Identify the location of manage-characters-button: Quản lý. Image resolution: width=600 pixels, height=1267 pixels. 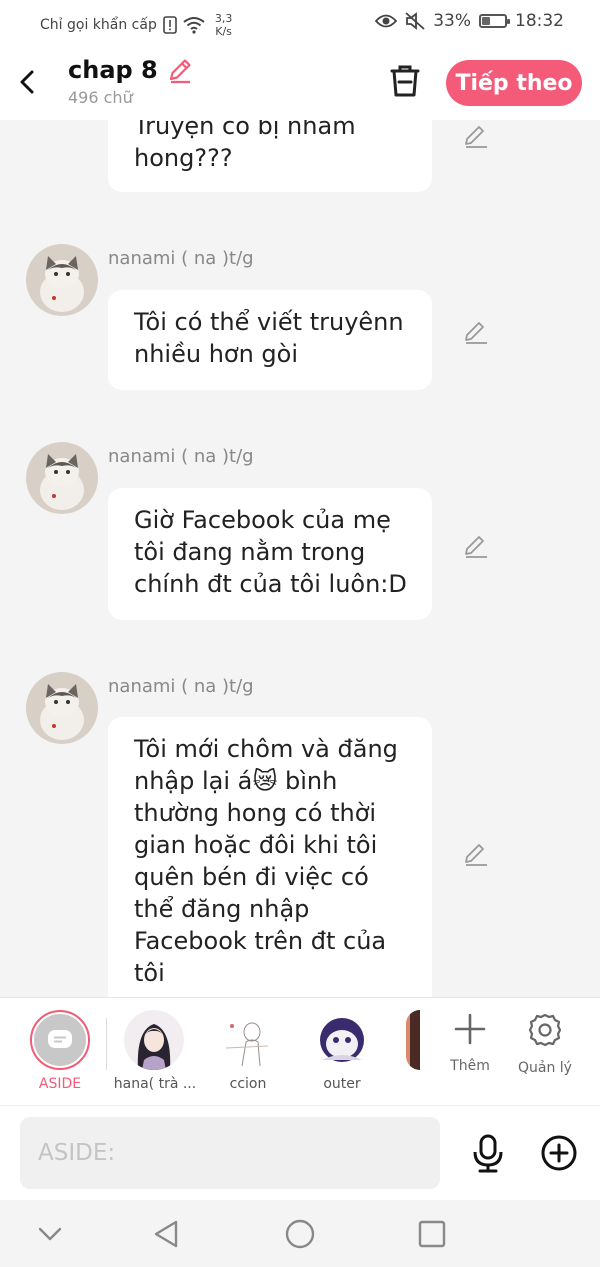
(545, 1044).